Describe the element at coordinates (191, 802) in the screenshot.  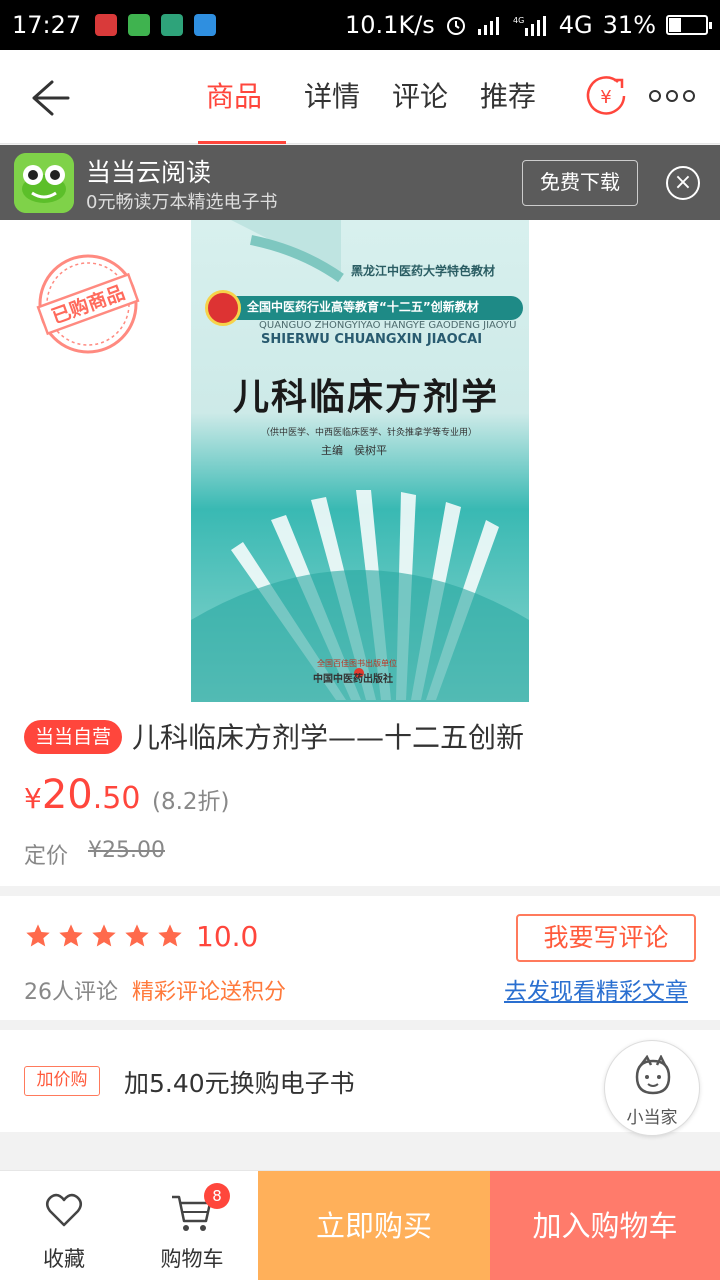
I see `discount-text: (8.2折)` at that location.